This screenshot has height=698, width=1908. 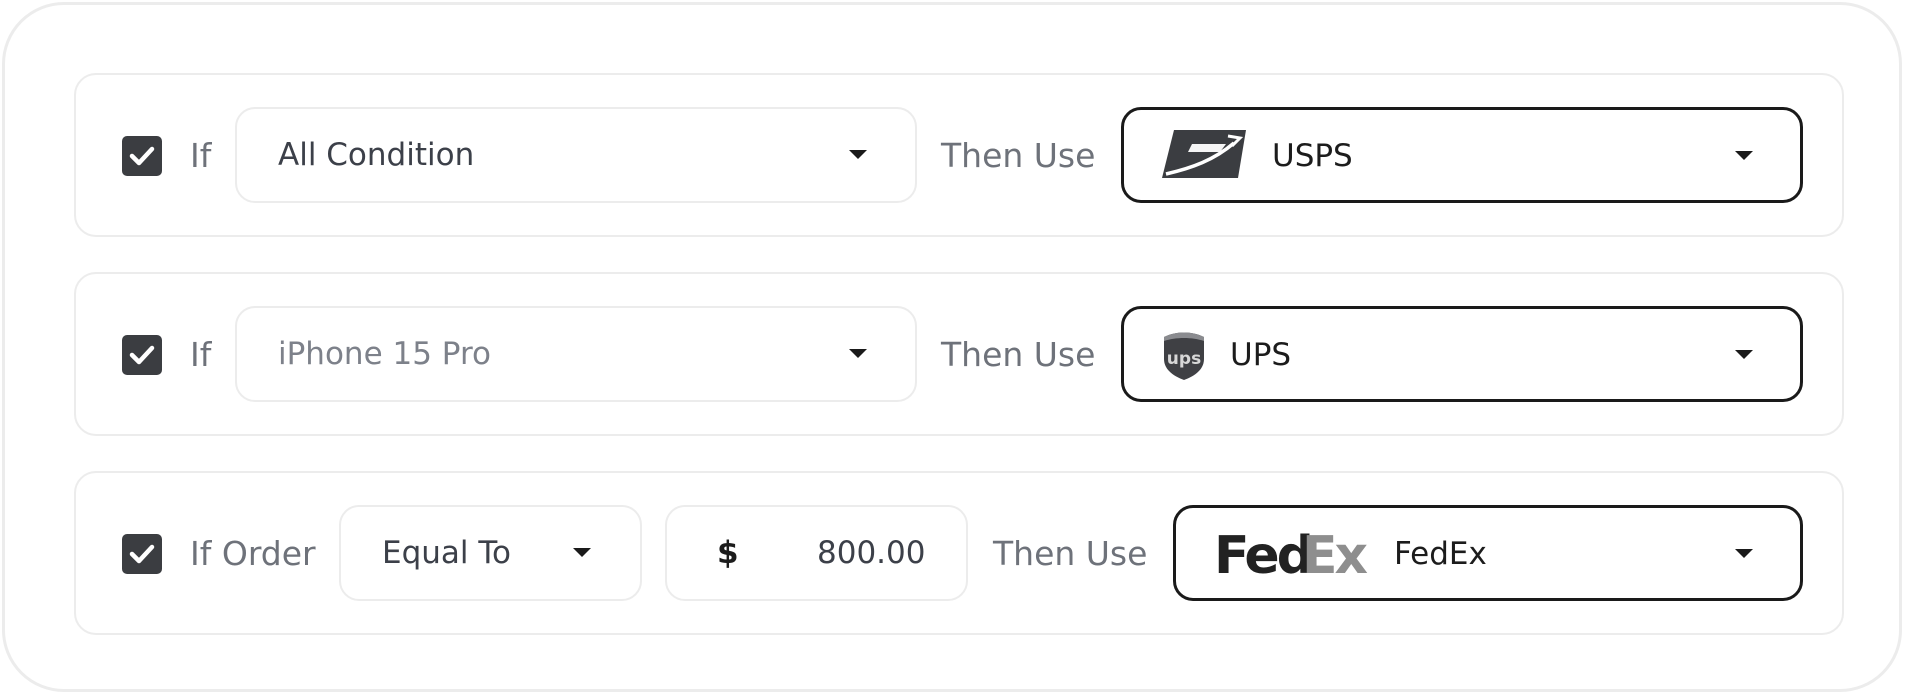 What do you see at coordinates (447, 553) in the screenshot?
I see `operator-select-value: Equal To` at bounding box center [447, 553].